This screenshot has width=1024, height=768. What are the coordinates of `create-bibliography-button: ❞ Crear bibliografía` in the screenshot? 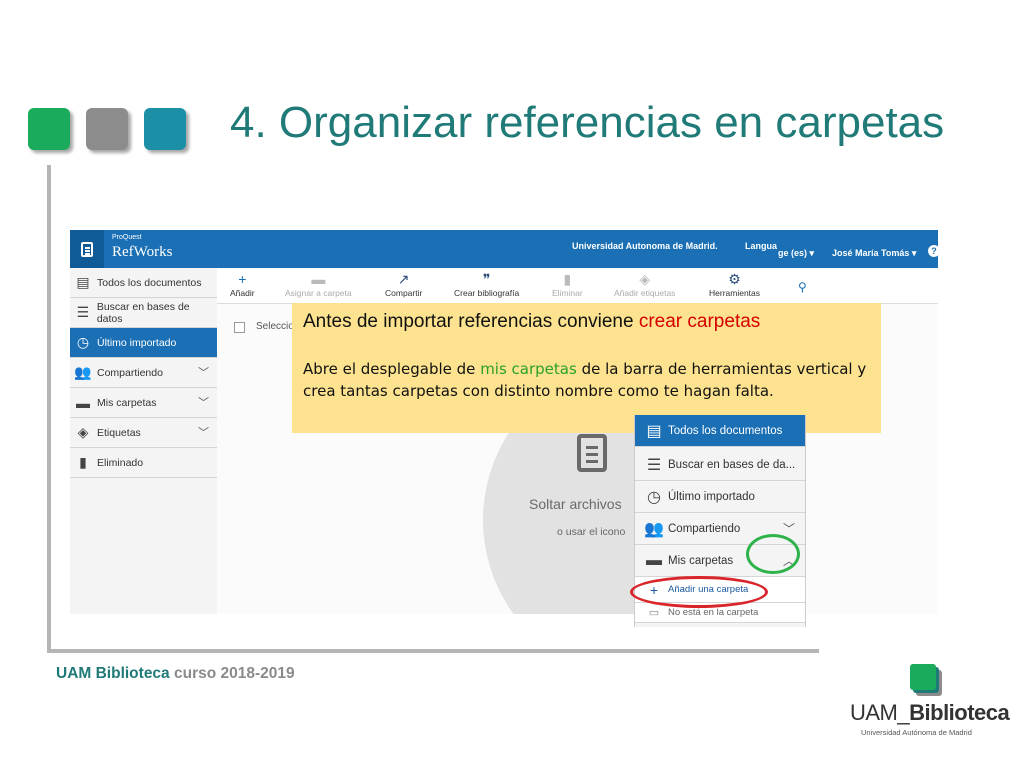 It's located at (486, 284).